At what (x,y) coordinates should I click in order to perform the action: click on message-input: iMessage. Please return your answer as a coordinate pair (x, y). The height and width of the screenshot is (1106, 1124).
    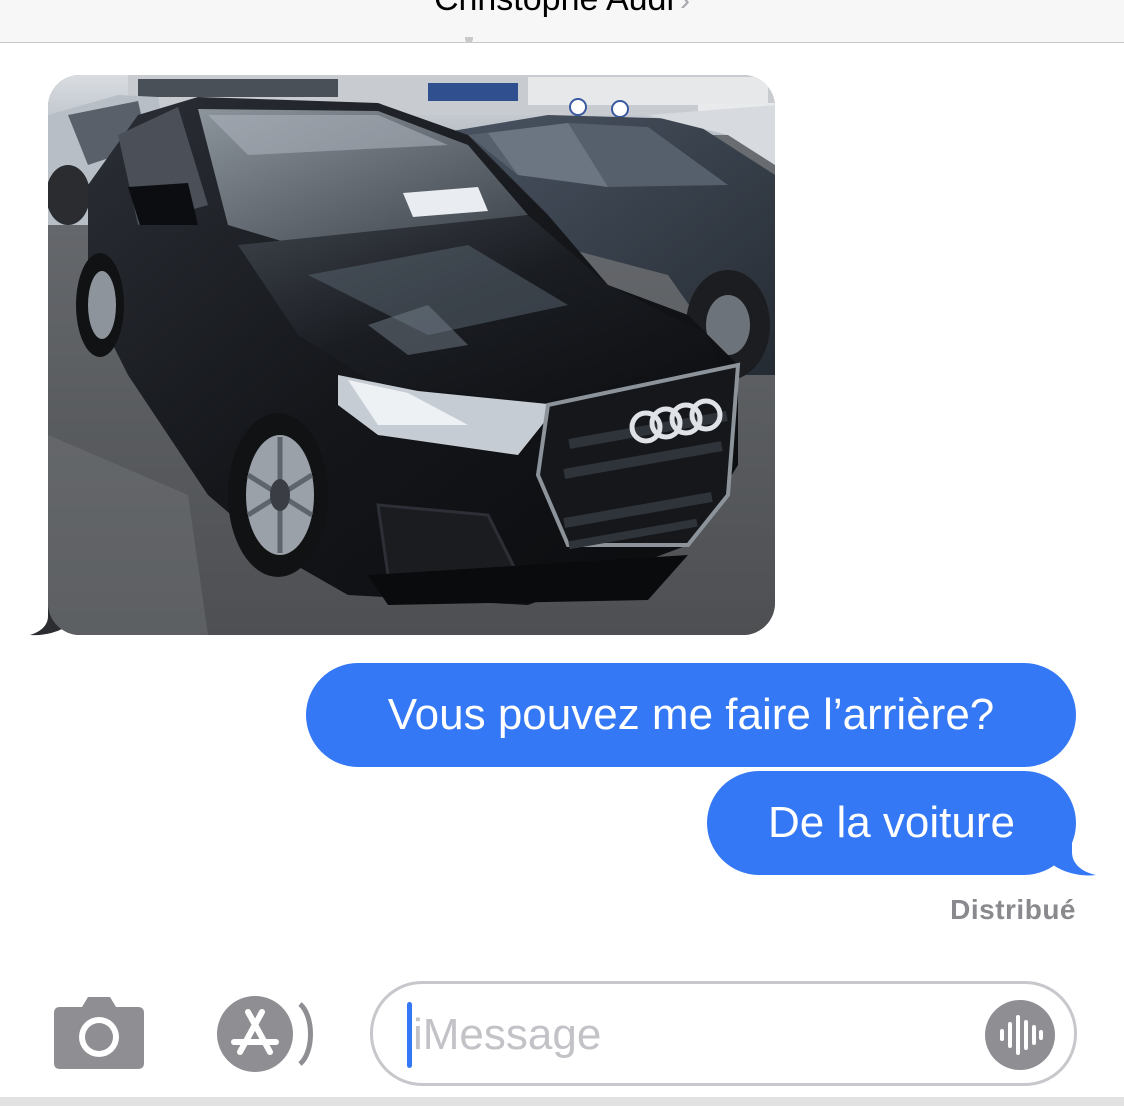
    Looking at the image, I should click on (723, 1033).